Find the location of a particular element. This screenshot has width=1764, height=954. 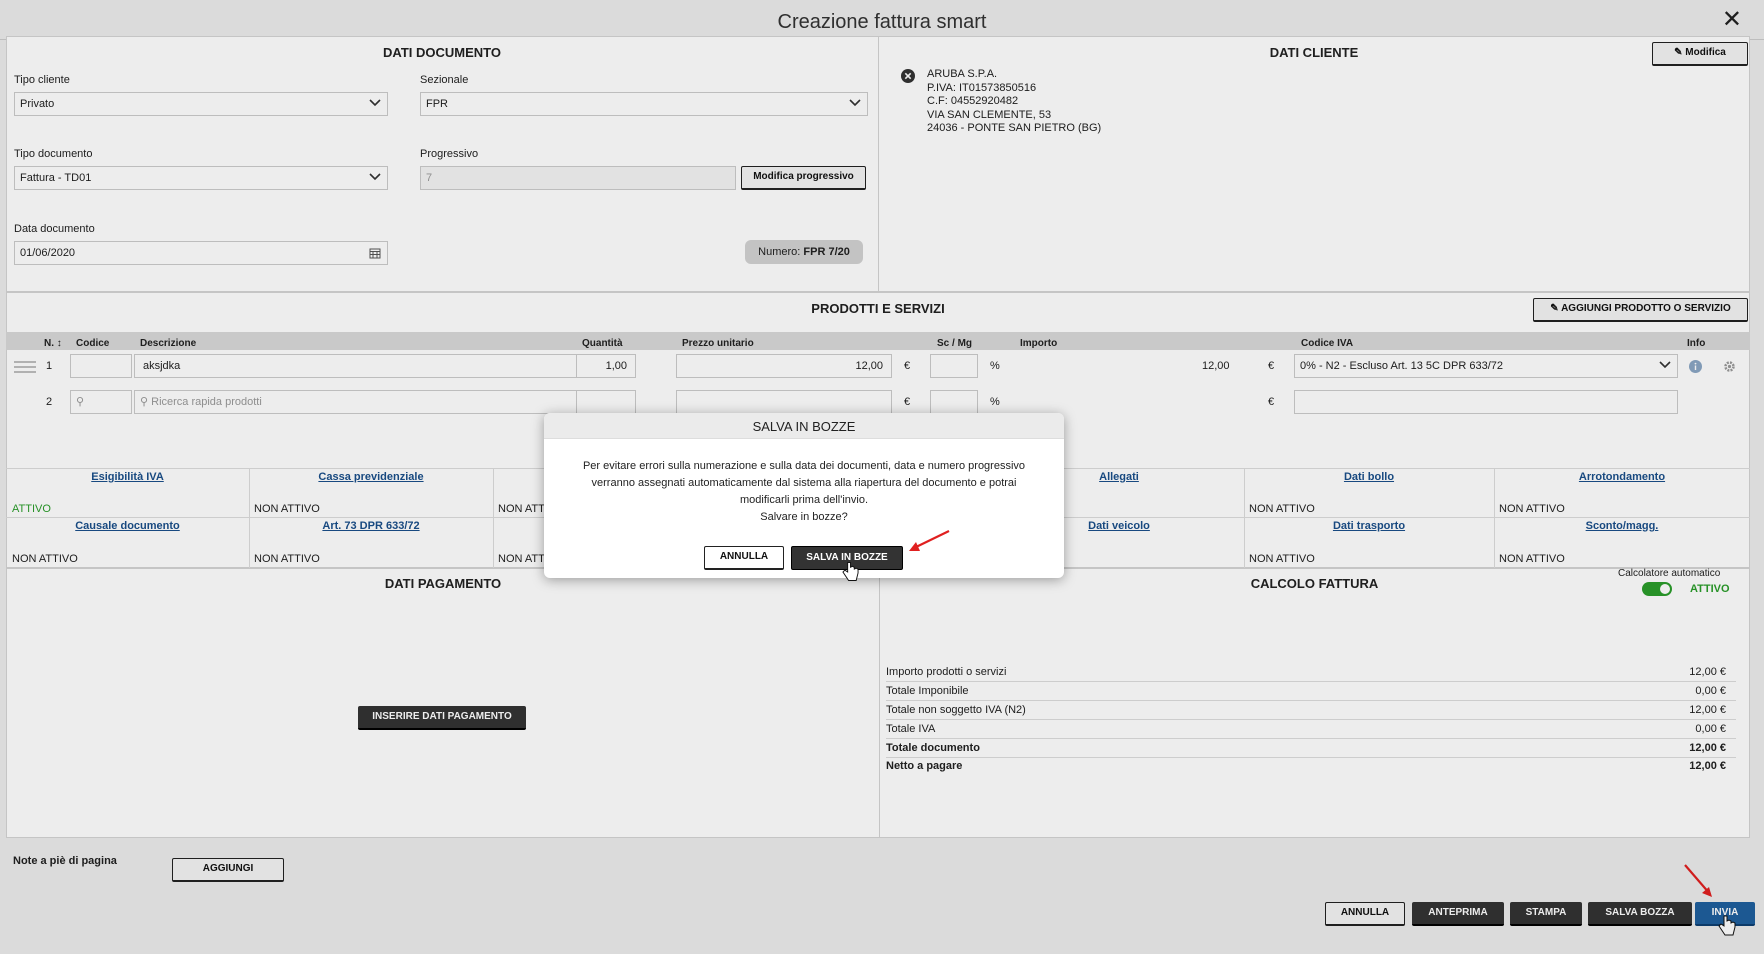

dialog-question: Salvare in bozze? is located at coordinates (804, 517).